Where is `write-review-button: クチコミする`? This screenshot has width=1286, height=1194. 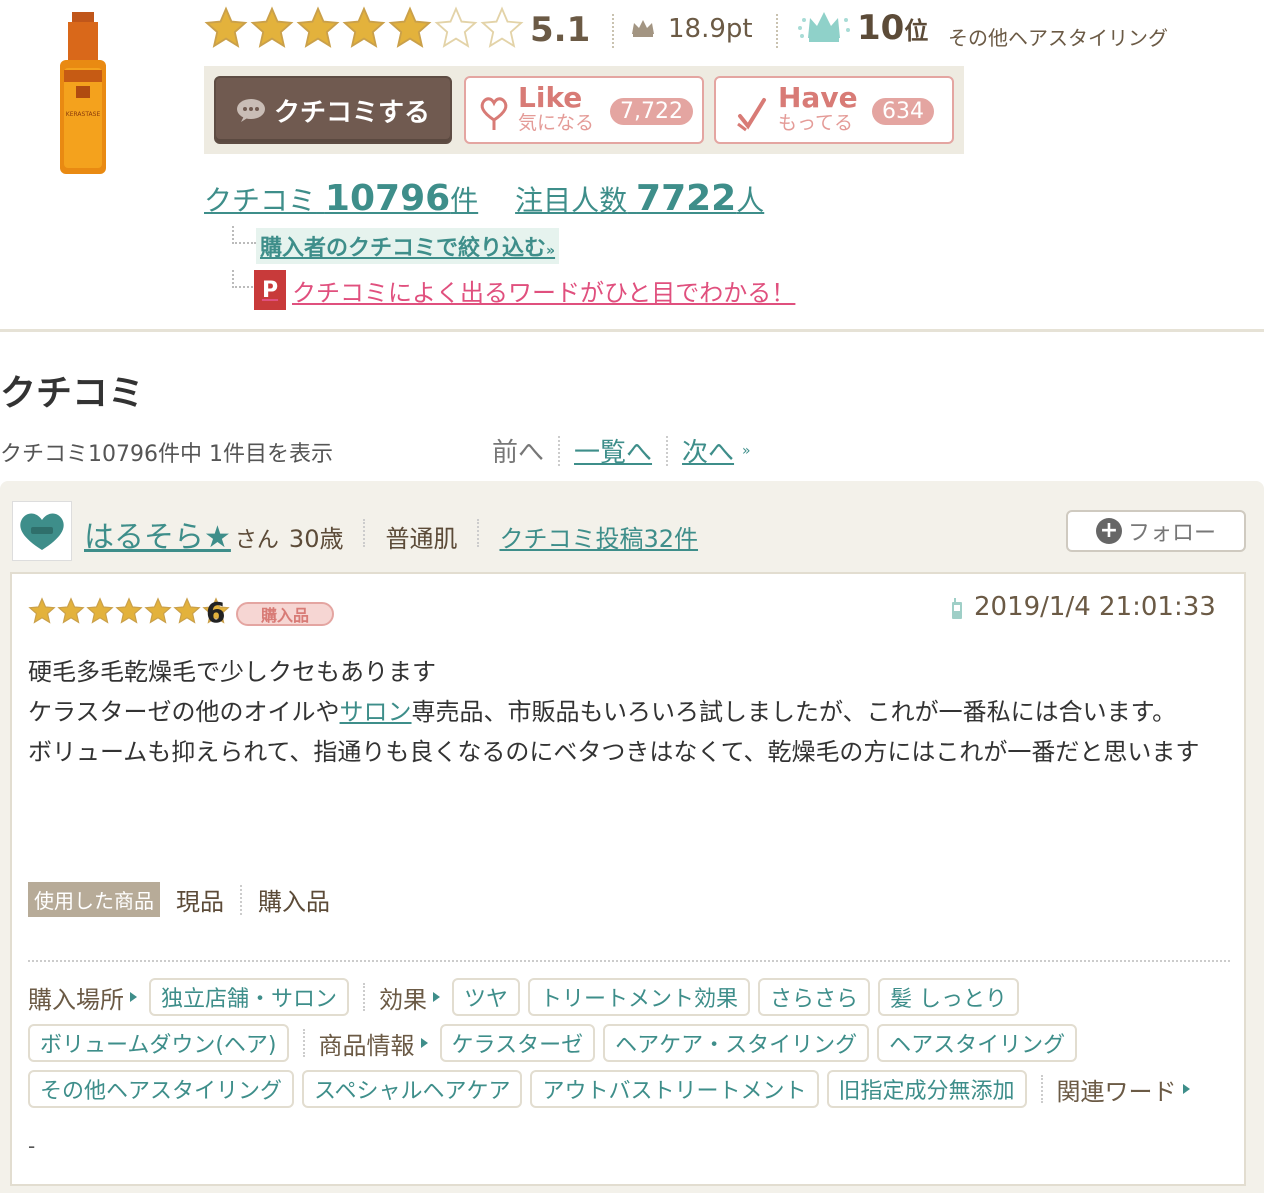
write-review-button: クチコミする is located at coordinates (333, 110).